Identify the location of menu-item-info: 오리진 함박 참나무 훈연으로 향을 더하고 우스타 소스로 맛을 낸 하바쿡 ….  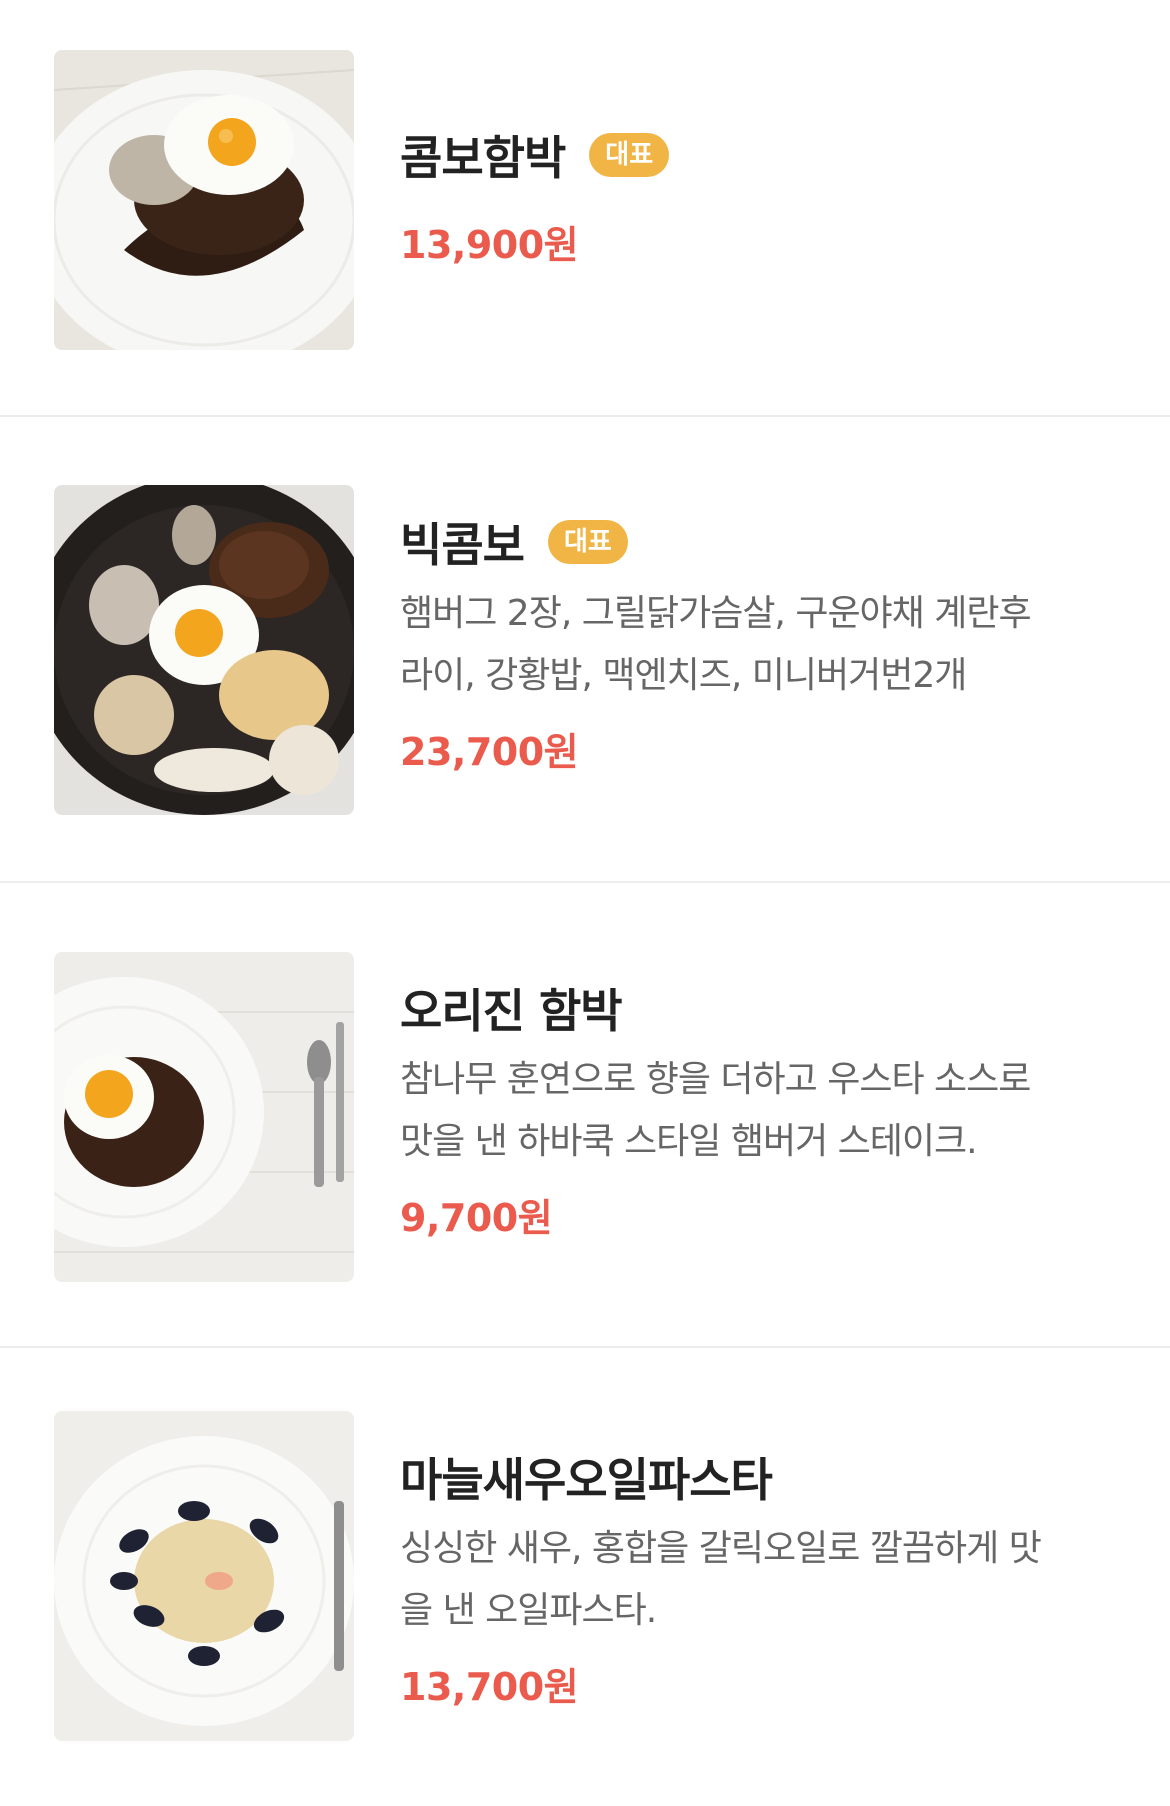
(750, 1110).